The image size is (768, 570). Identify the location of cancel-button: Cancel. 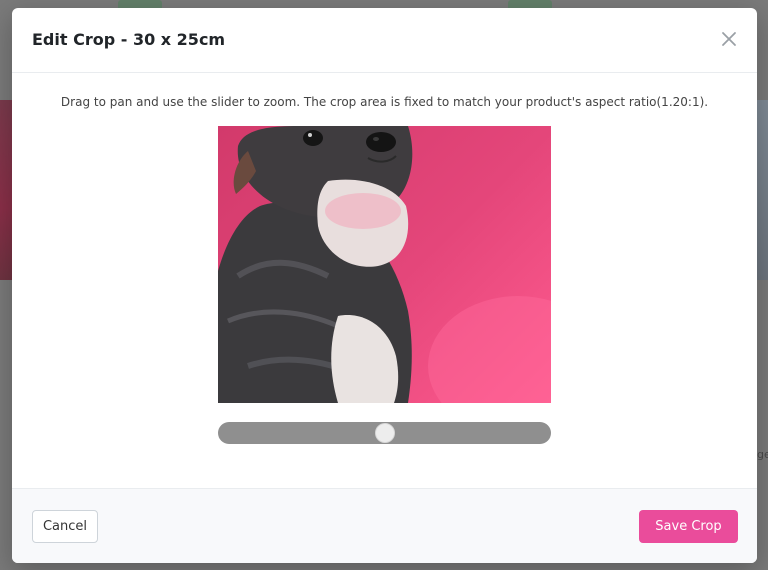
(65, 526).